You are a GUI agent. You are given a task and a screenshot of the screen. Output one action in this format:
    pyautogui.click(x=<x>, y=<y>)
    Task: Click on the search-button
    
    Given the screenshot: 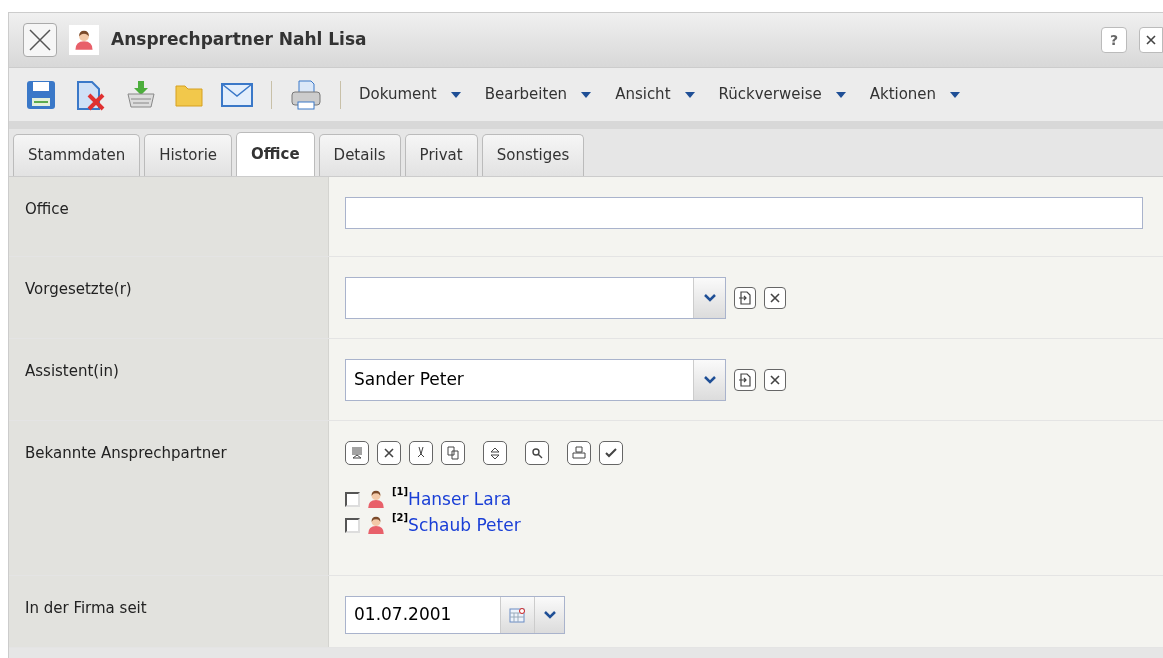 What is the action you would take?
    pyautogui.click(x=537, y=453)
    